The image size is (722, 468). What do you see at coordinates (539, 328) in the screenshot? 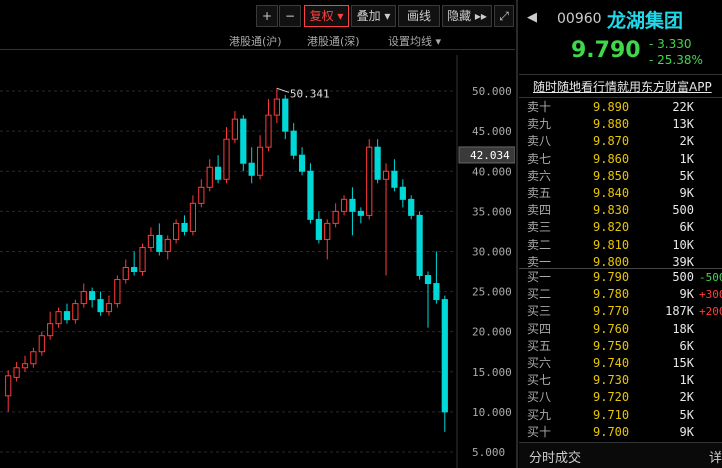
I see `bid-level-label: 买四` at bounding box center [539, 328].